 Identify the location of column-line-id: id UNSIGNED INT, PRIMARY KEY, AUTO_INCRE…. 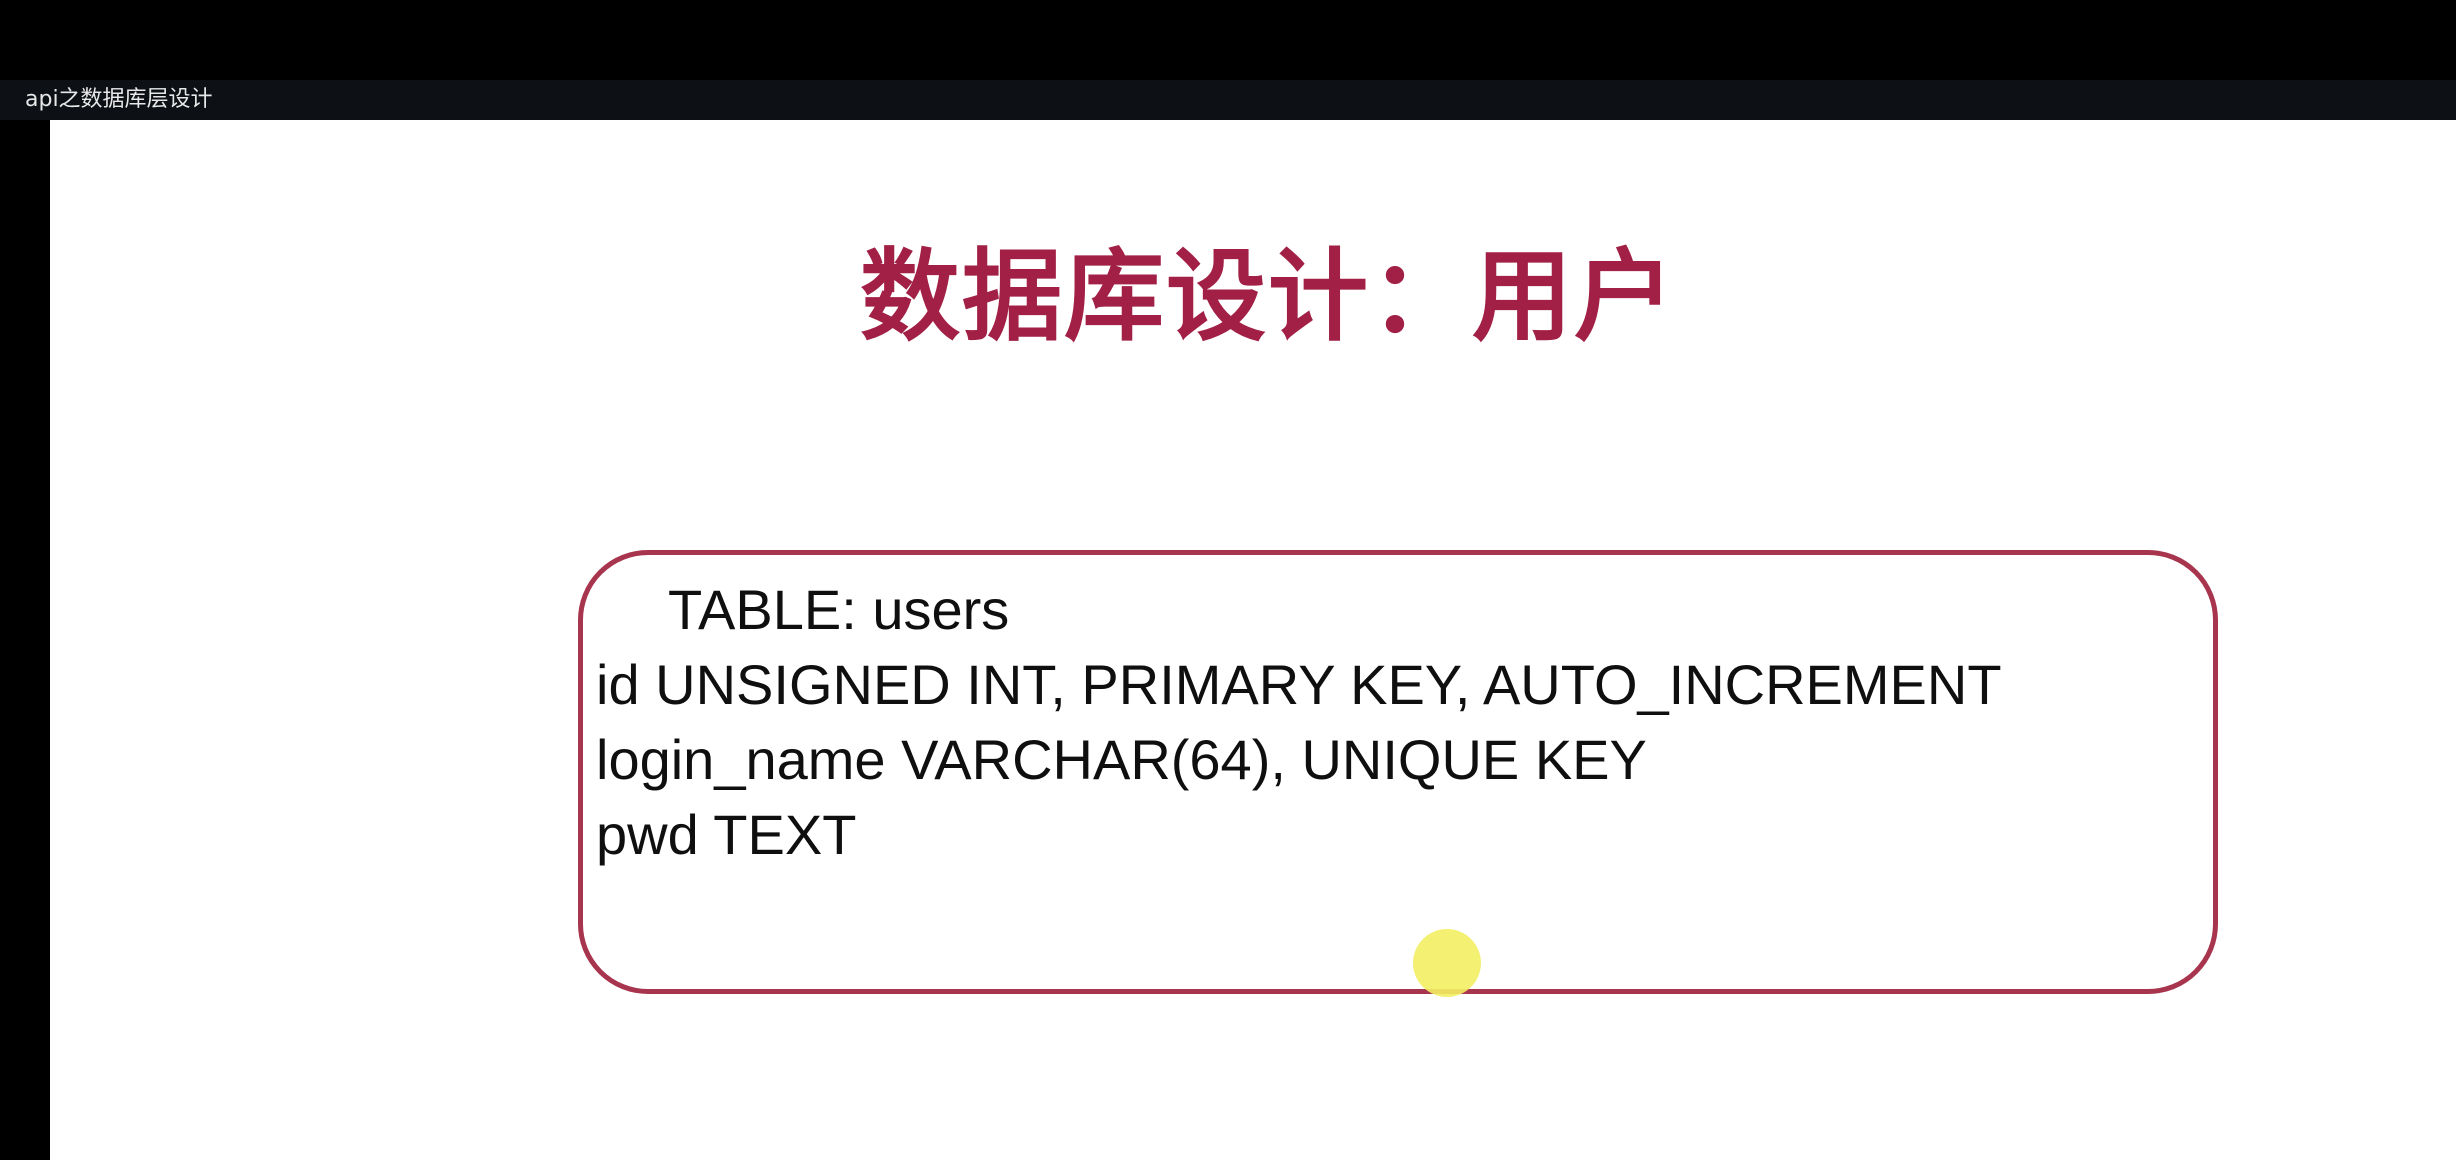
(1299, 684).